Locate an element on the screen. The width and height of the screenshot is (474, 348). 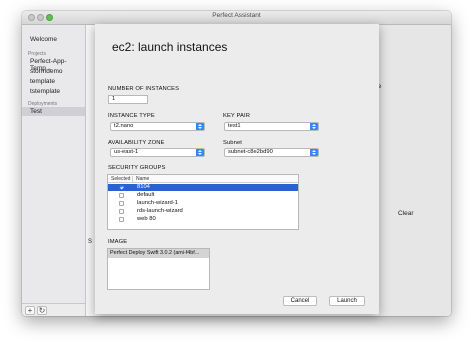
sidebar-item-deployment: Test is located at coordinates (53, 111).